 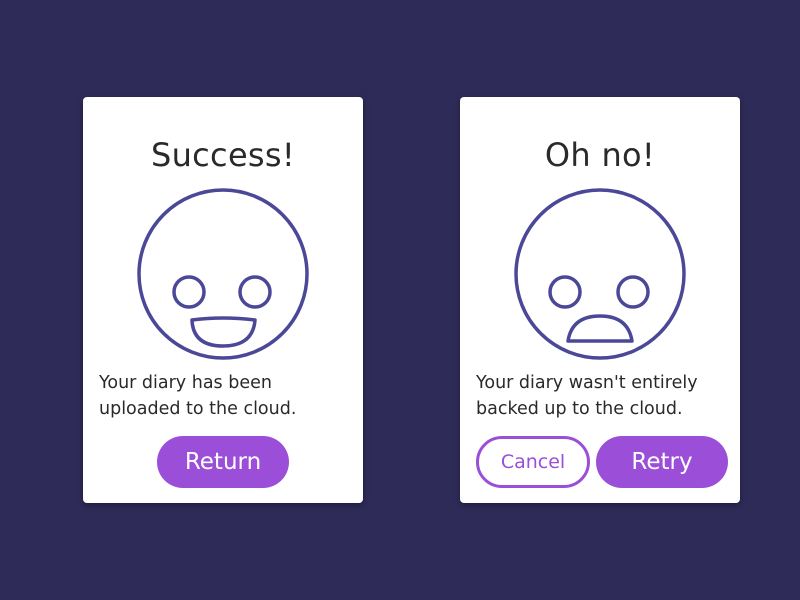 I want to click on success-message-line-2: uploaded to the cloud., so click(x=198, y=409).